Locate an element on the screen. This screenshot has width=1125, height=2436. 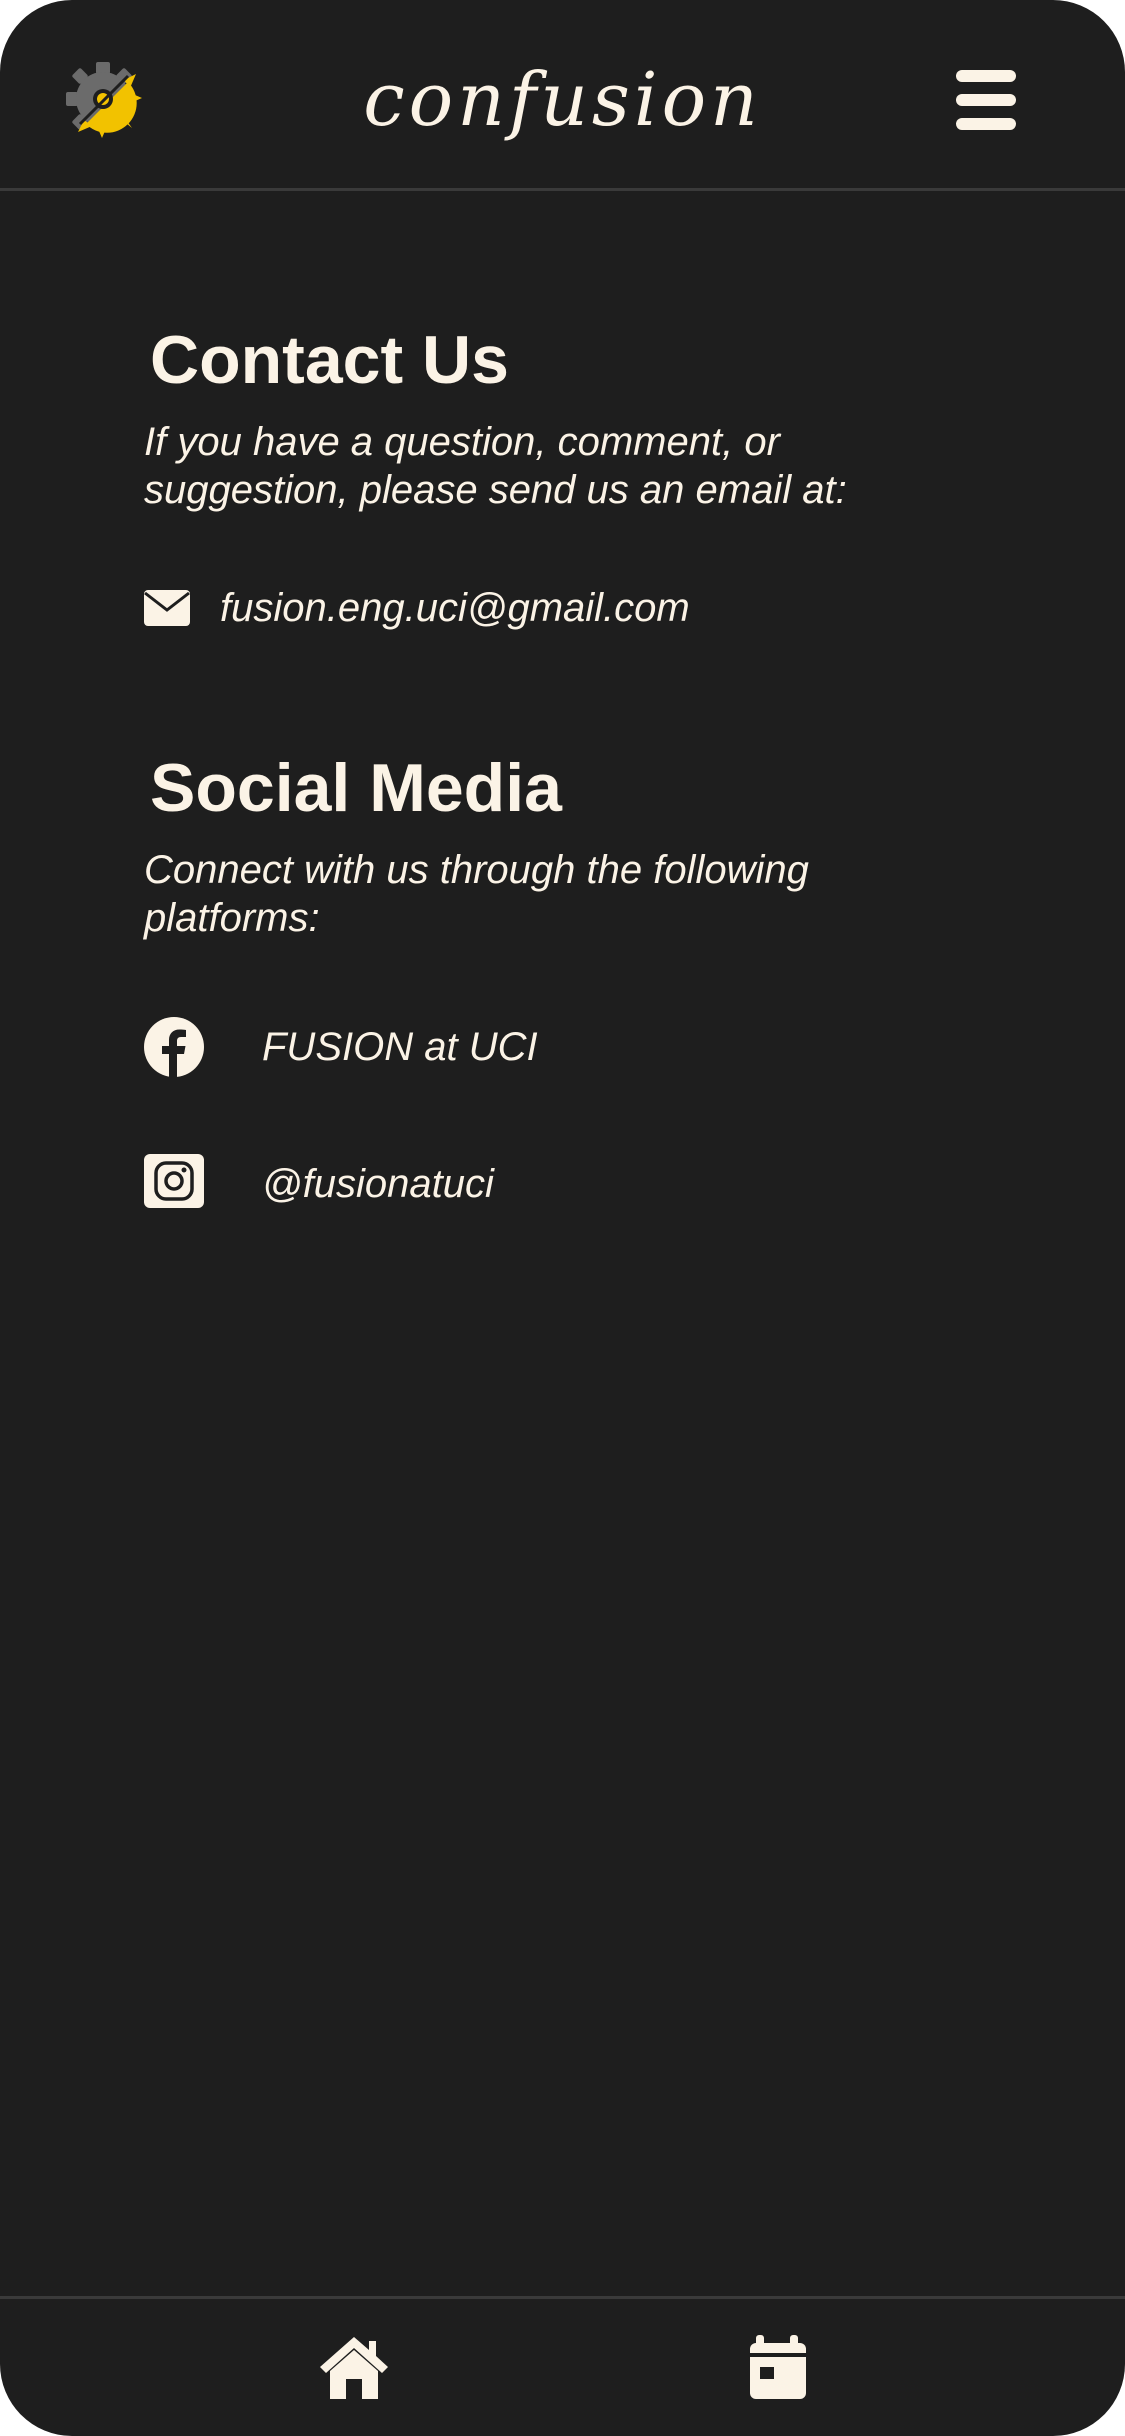
calendar-icon is located at coordinates (778, 2368).